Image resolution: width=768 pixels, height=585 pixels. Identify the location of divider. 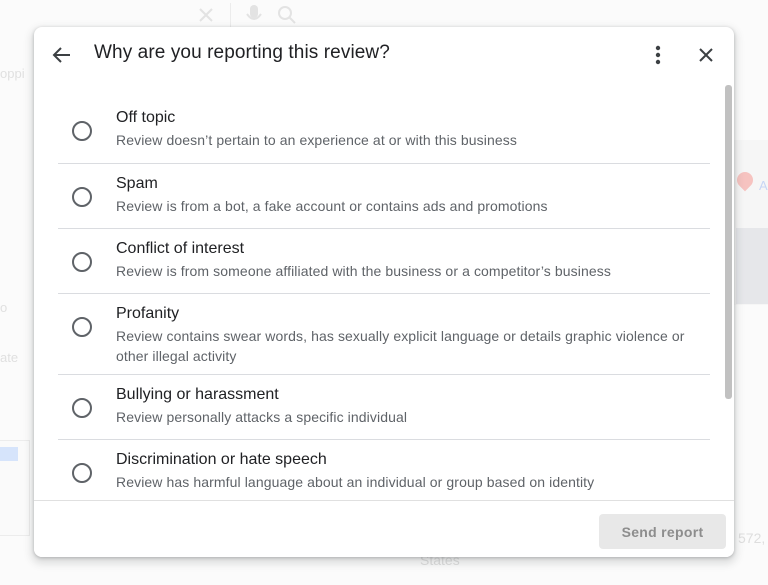
(230, 15).